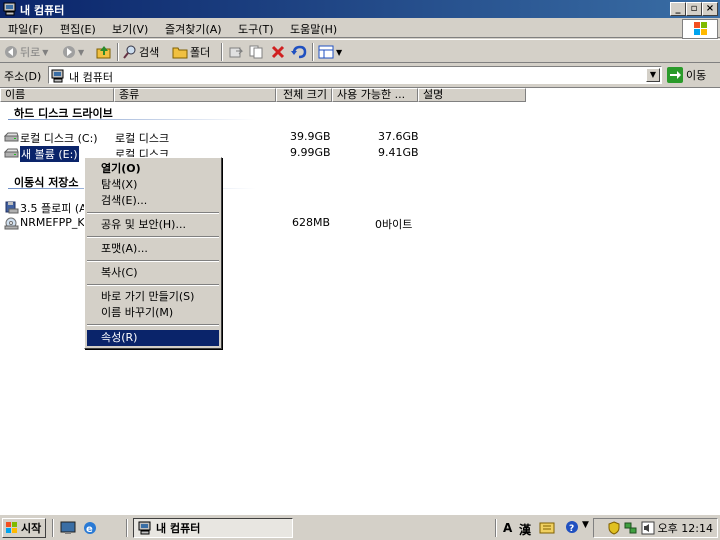 This screenshot has width=720, height=540. Describe the element at coordinates (648, 528) in the screenshot. I see `volume-icon` at that location.